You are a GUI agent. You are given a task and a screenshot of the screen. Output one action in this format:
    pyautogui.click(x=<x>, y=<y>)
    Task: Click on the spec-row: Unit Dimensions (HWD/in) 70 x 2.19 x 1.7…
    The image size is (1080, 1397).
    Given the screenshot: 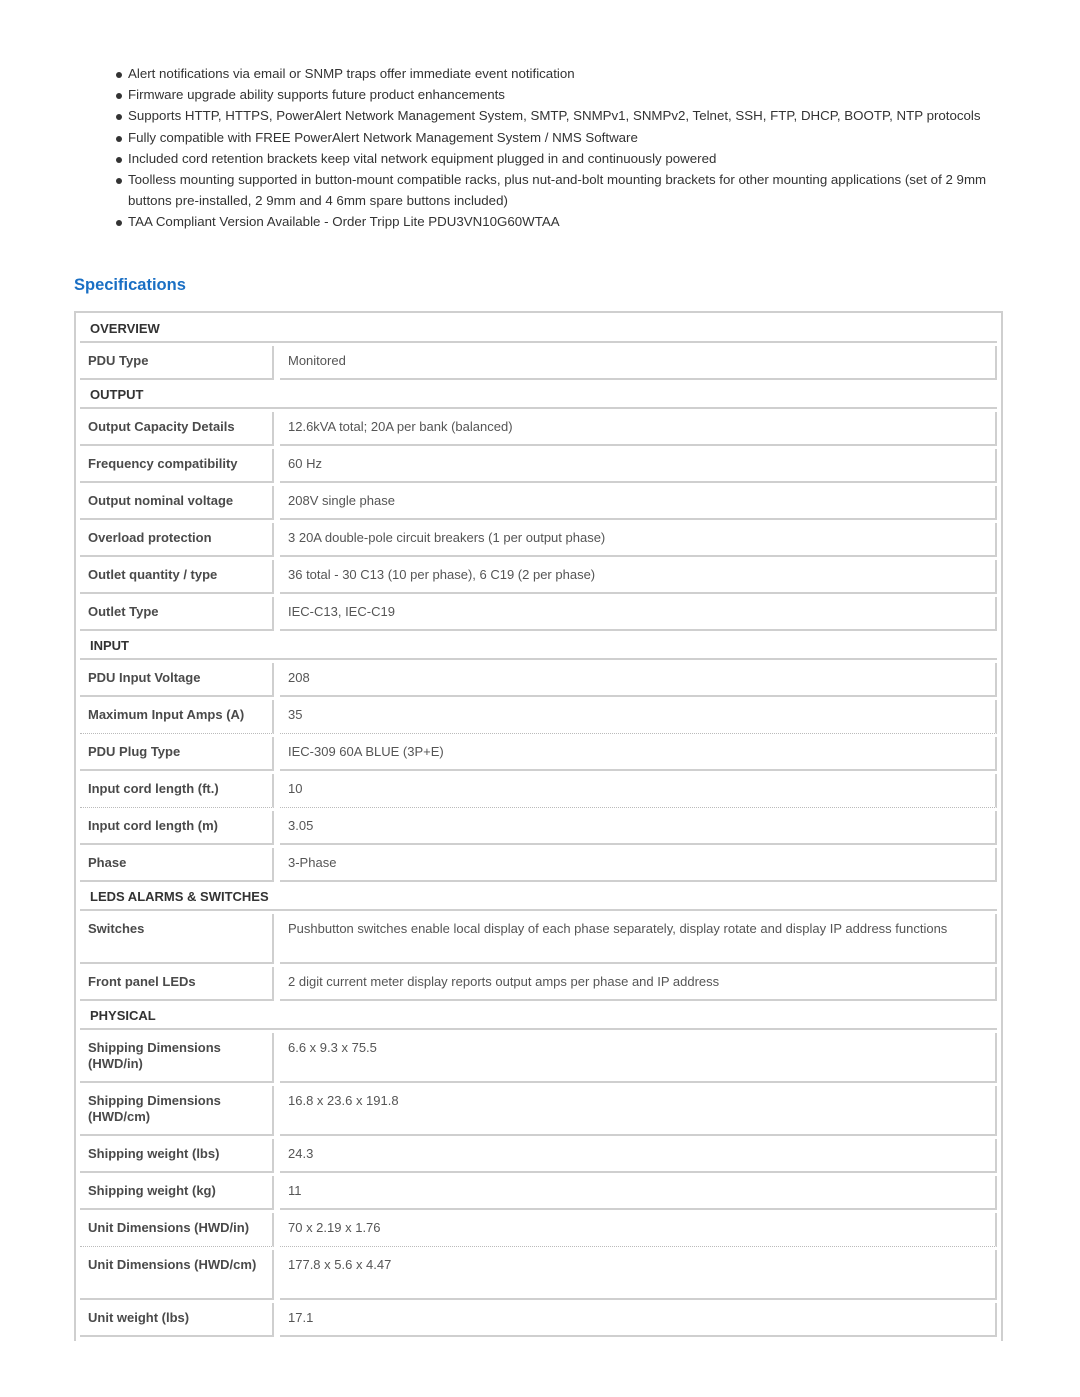 What is the action you would take?
    pyautogui.click(x=538, y=1230)
    